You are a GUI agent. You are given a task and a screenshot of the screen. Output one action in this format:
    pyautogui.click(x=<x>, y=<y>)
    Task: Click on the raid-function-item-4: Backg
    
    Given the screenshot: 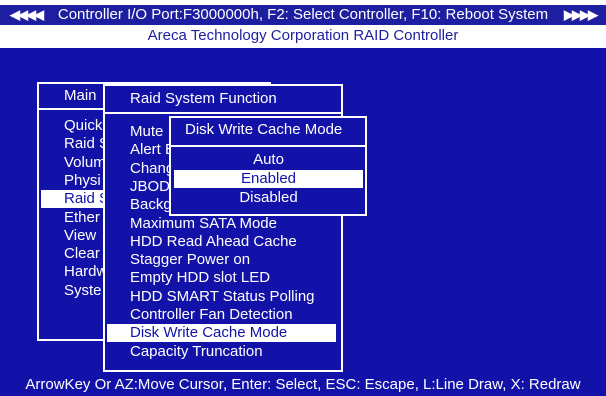 What is the action you would take?
    pyautogui.click(x=151, y=205)
    